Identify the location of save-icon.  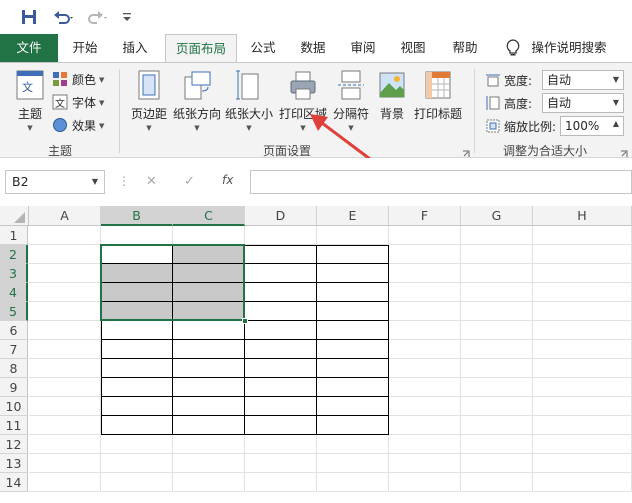
(29, 17).